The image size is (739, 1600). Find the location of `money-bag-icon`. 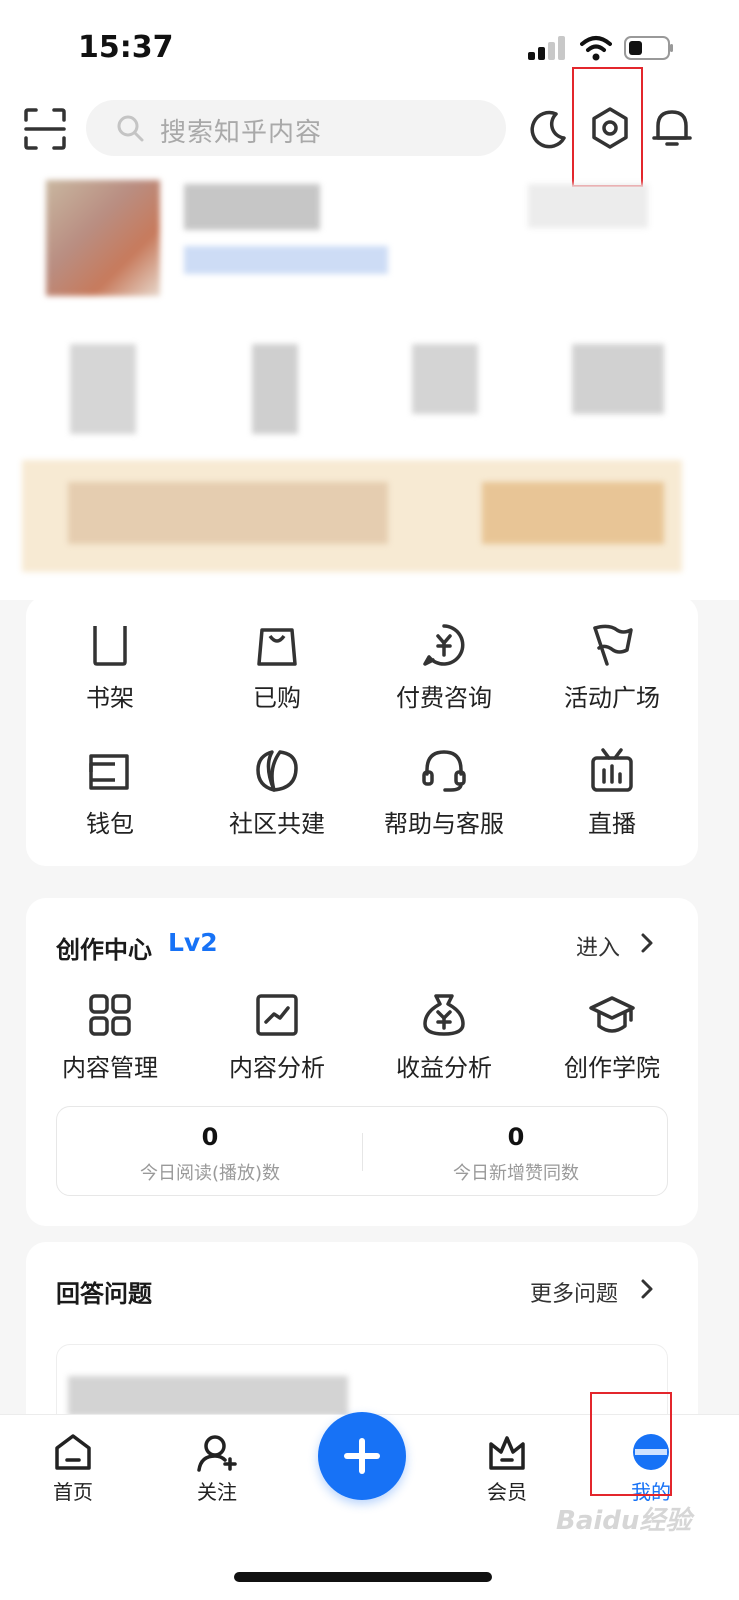

money-bag-icon is located at coordinates (444, 1015).